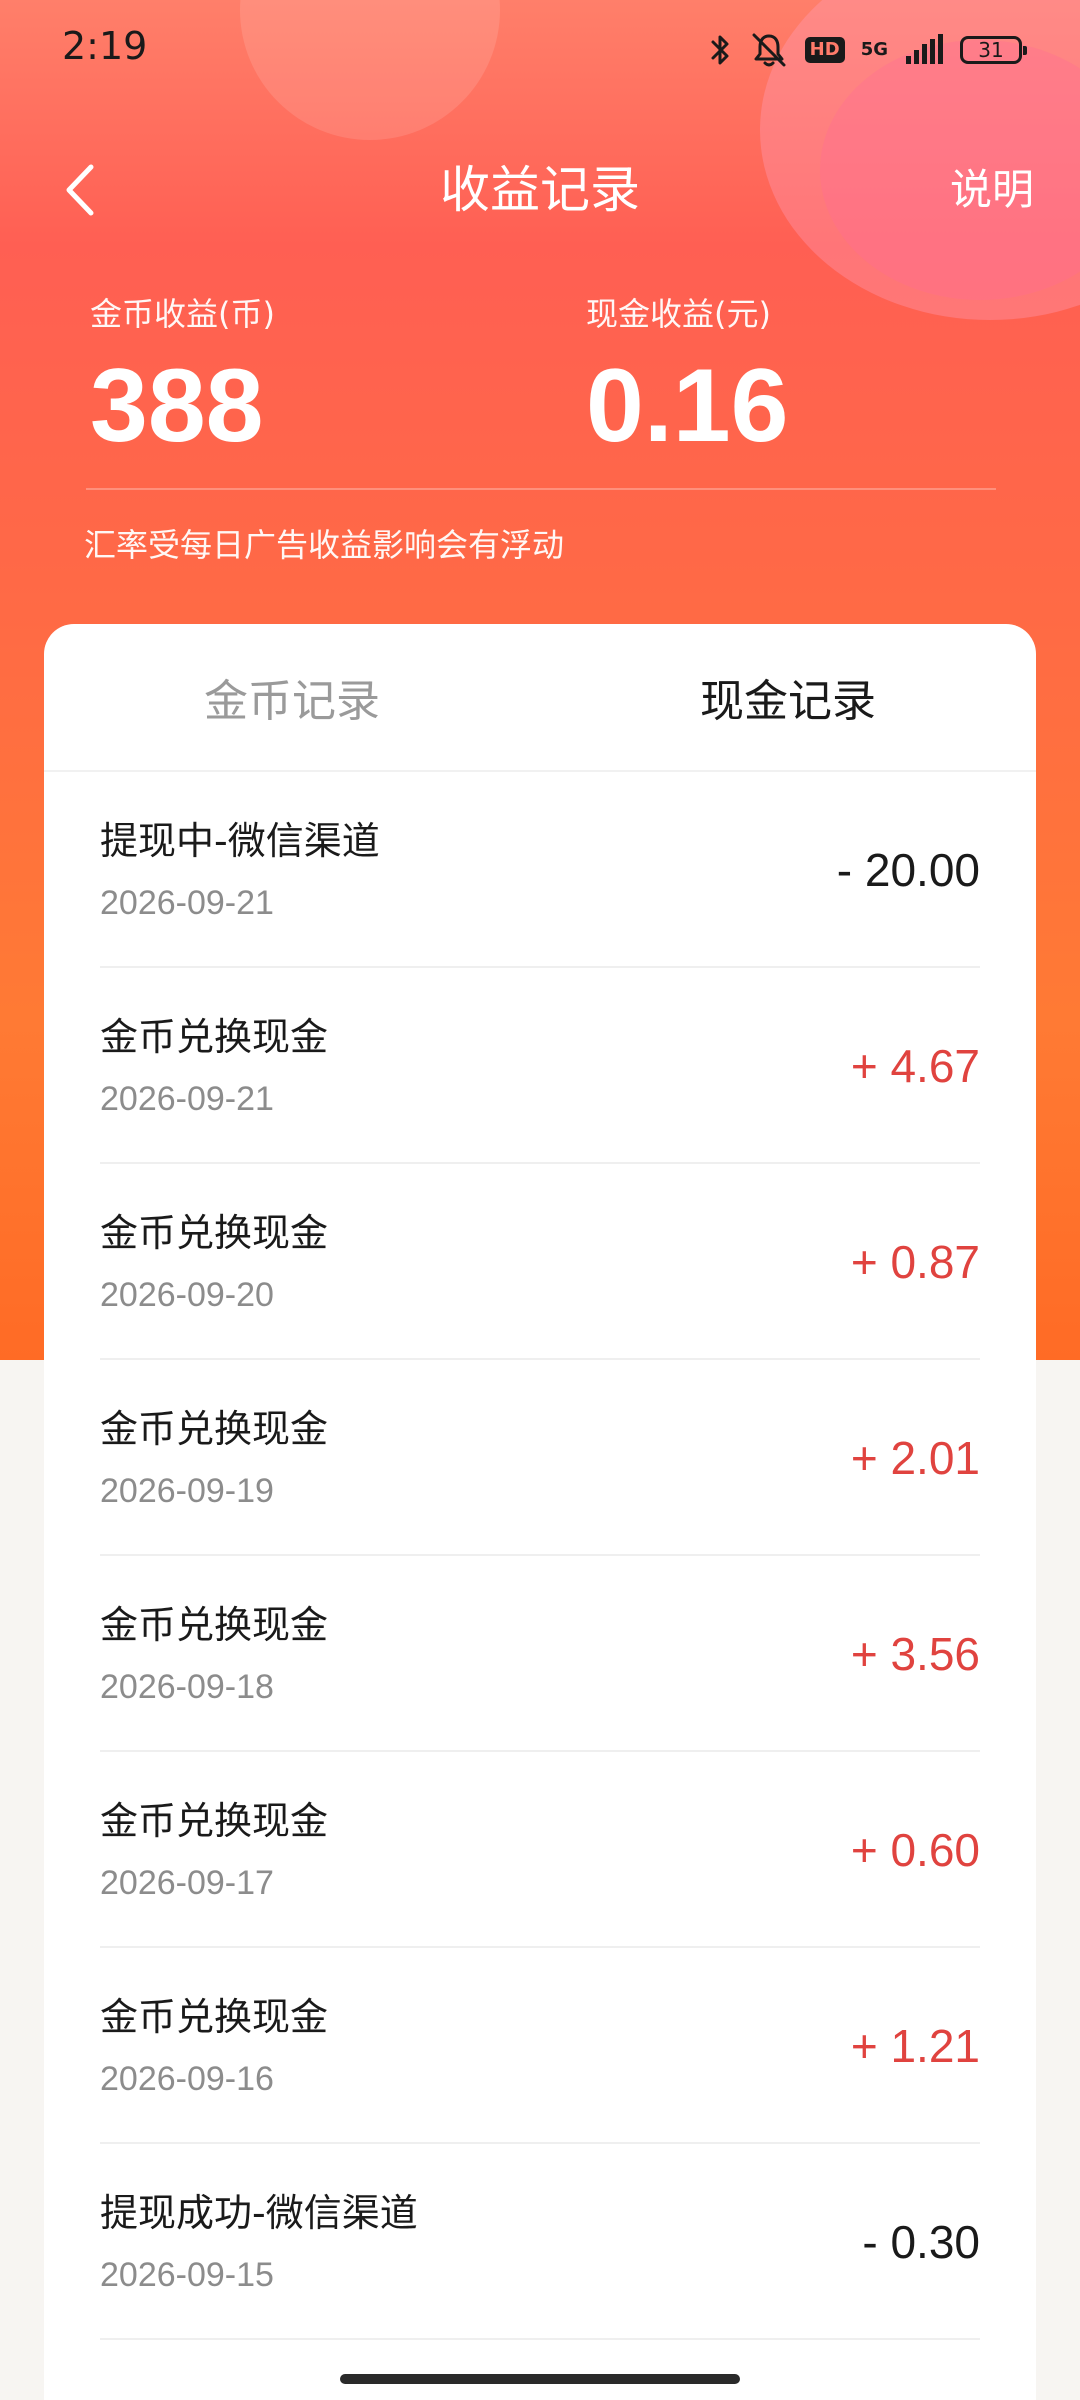 The height and width of the screenshot is (2400, 1080). Describe the element at coordinates (908, 870) in the screenshot. I see `record-amount: - 20.00` at that location.